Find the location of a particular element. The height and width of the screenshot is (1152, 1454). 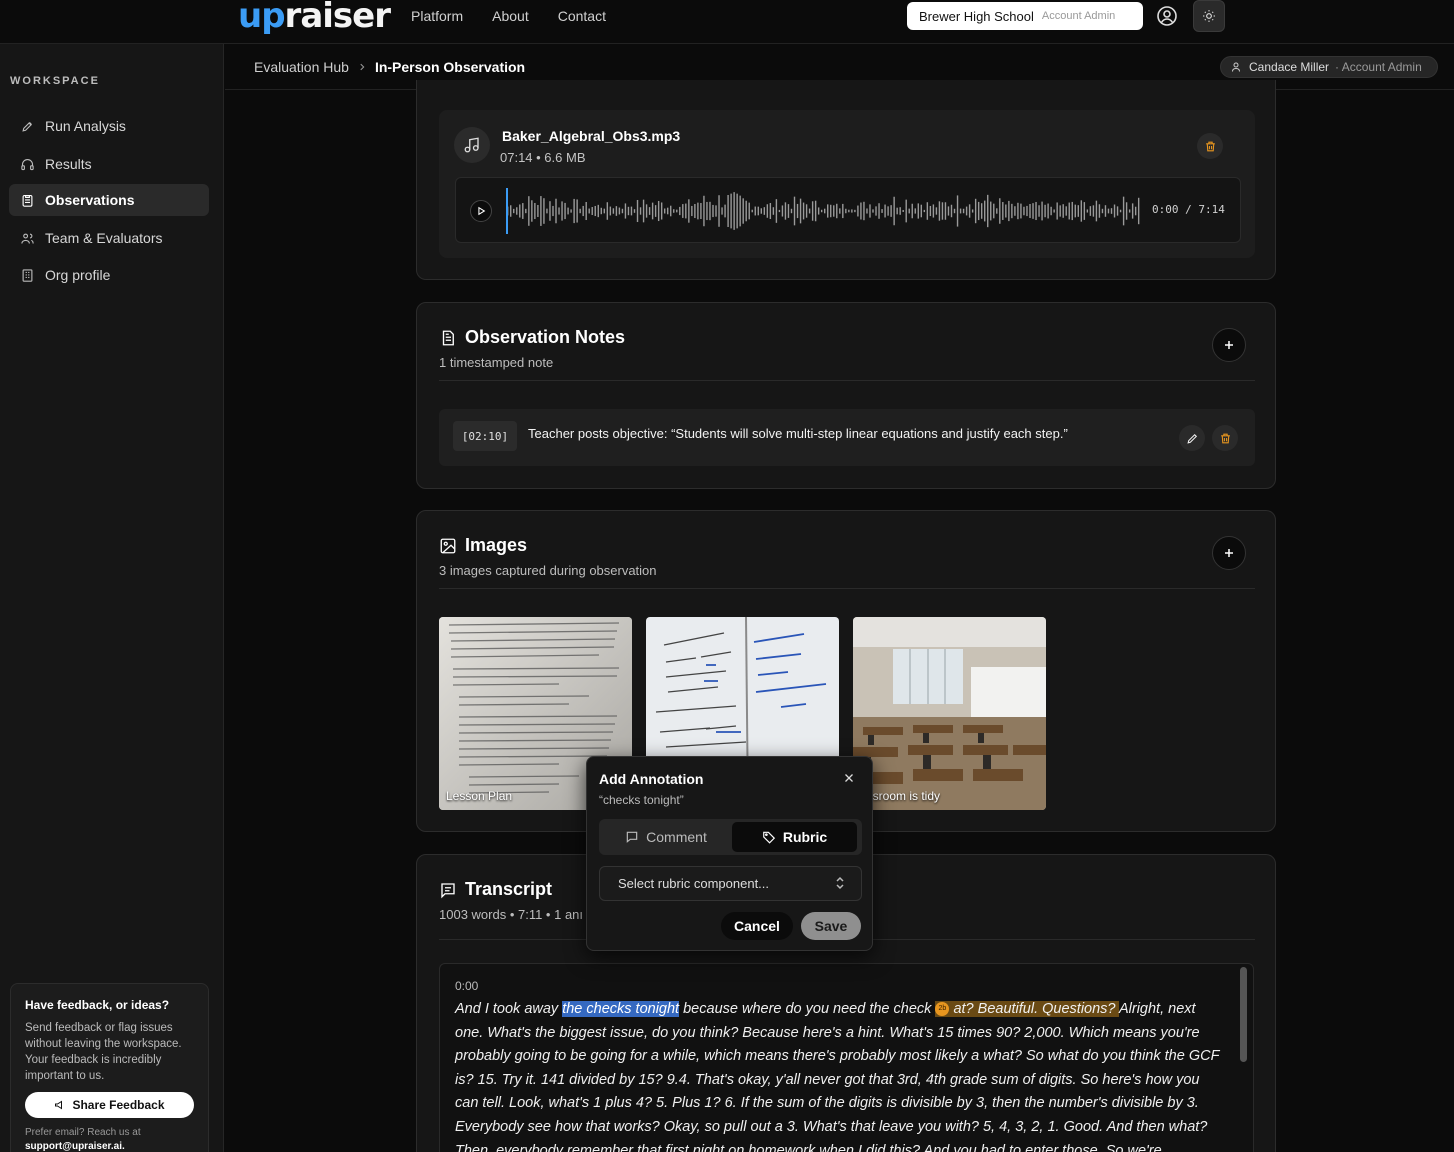

school-selector: Brewer High School Account Admin is located at coordinates (1025, 16).